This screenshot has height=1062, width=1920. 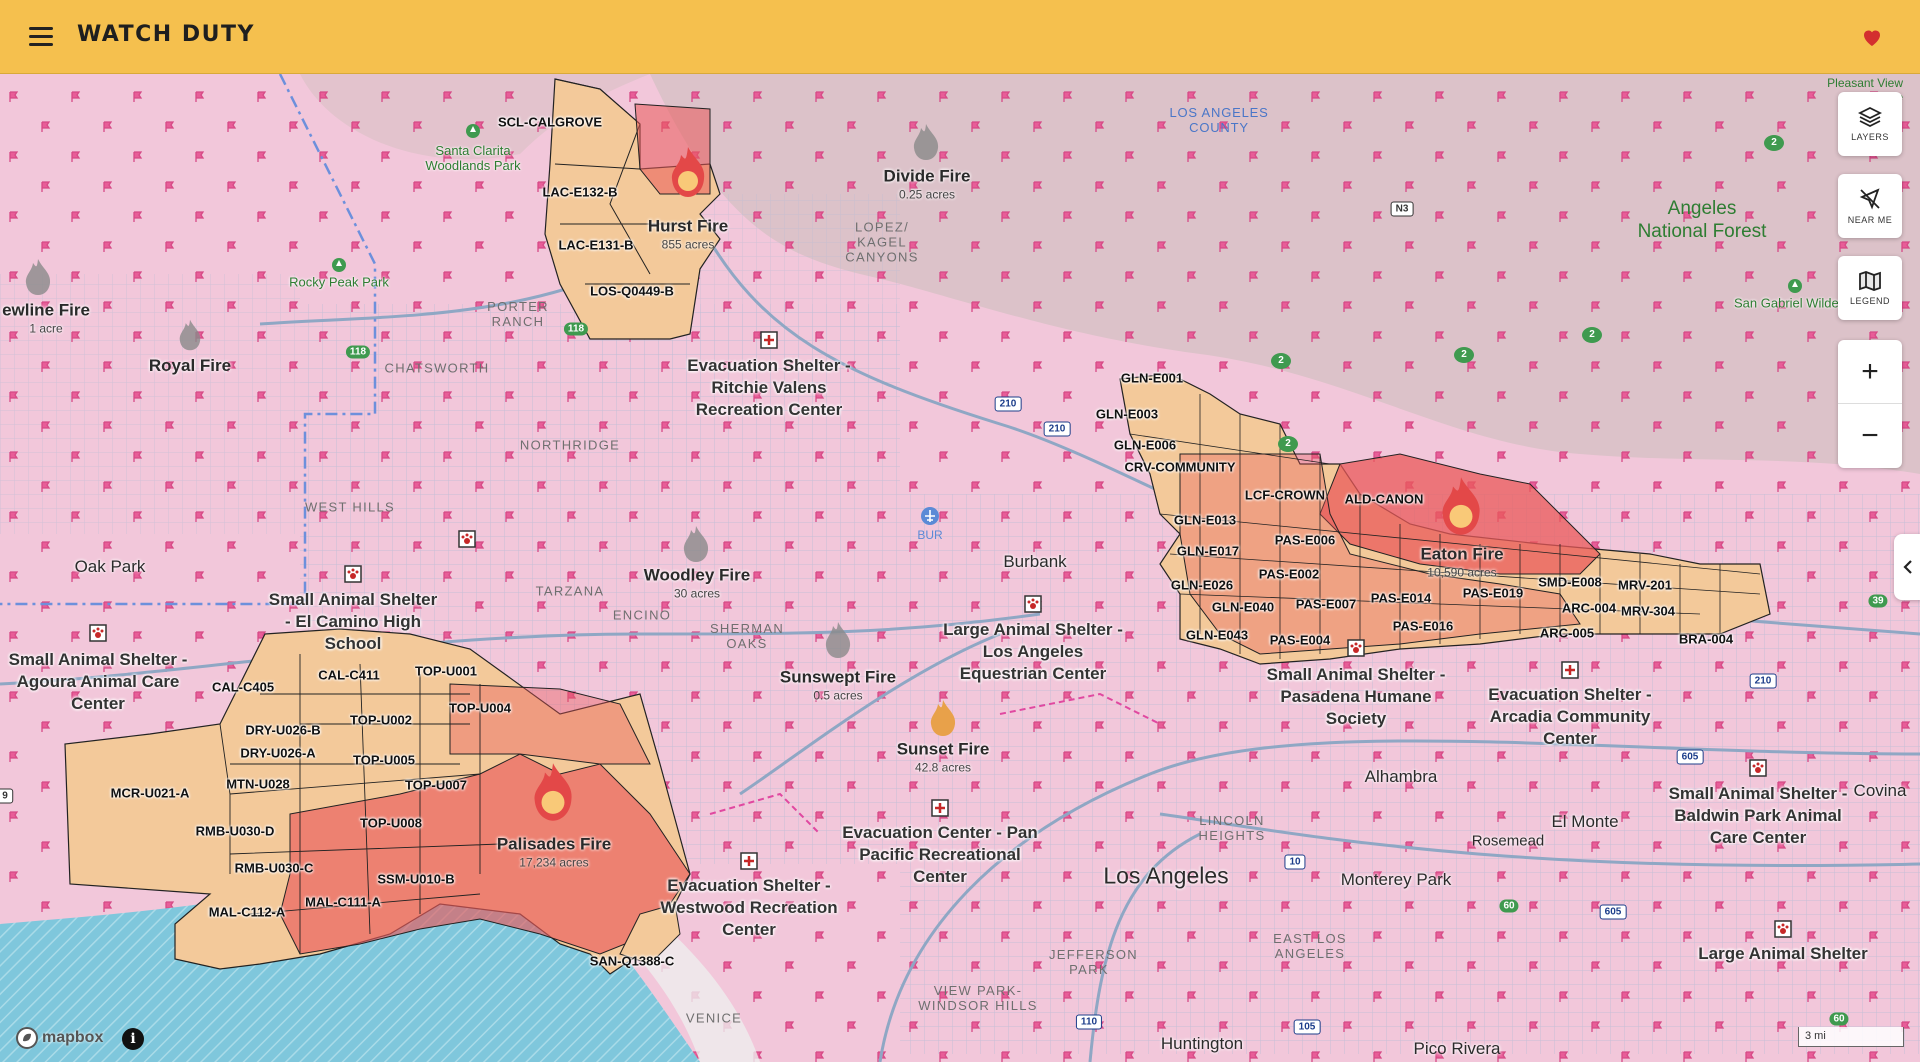 I want to click on fire-label-palisades: Palisades Fire 17,234 acres, so click(x=554, y=852).